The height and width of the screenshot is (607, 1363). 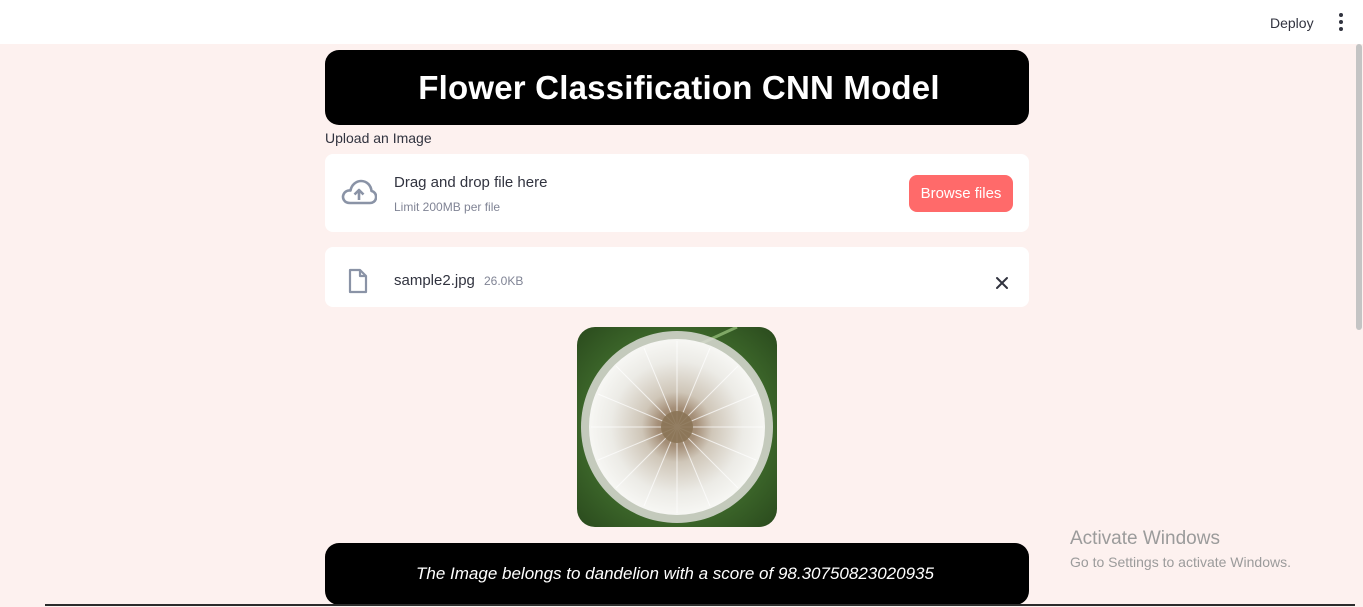 What do you see at coordinates (681, 22) in the screenshot?
I see `top-header: Deploy` at bounding box center [681, 22].